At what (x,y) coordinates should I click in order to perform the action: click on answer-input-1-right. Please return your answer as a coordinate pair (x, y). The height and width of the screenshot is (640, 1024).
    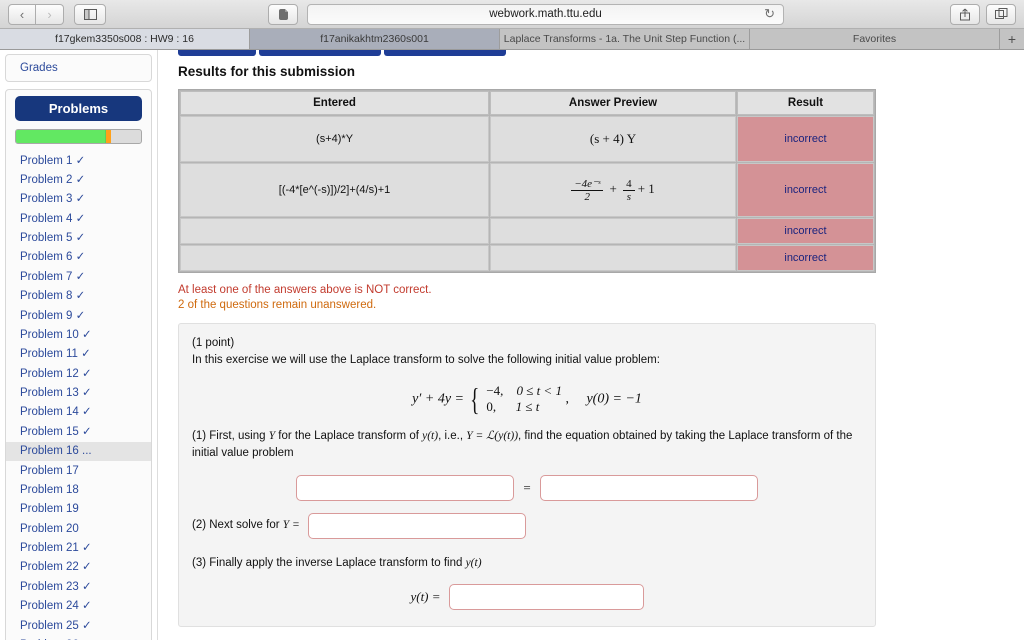
    Looking at the image, I should click on (648, 487).